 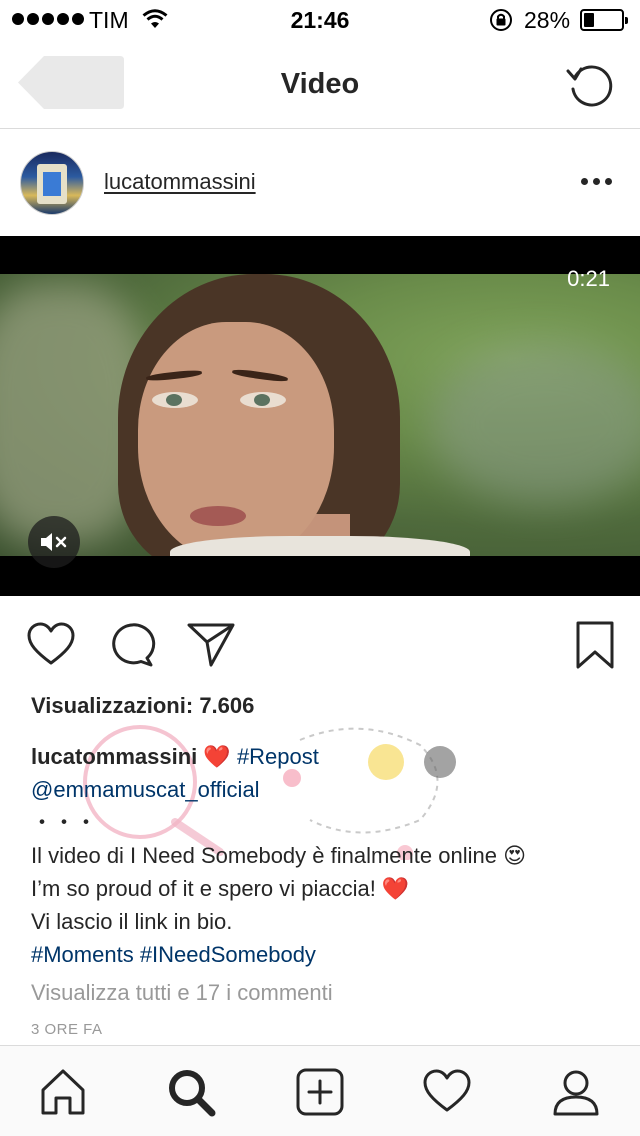 I want to click on paper-plane-icon, so click(x=211, y=645).